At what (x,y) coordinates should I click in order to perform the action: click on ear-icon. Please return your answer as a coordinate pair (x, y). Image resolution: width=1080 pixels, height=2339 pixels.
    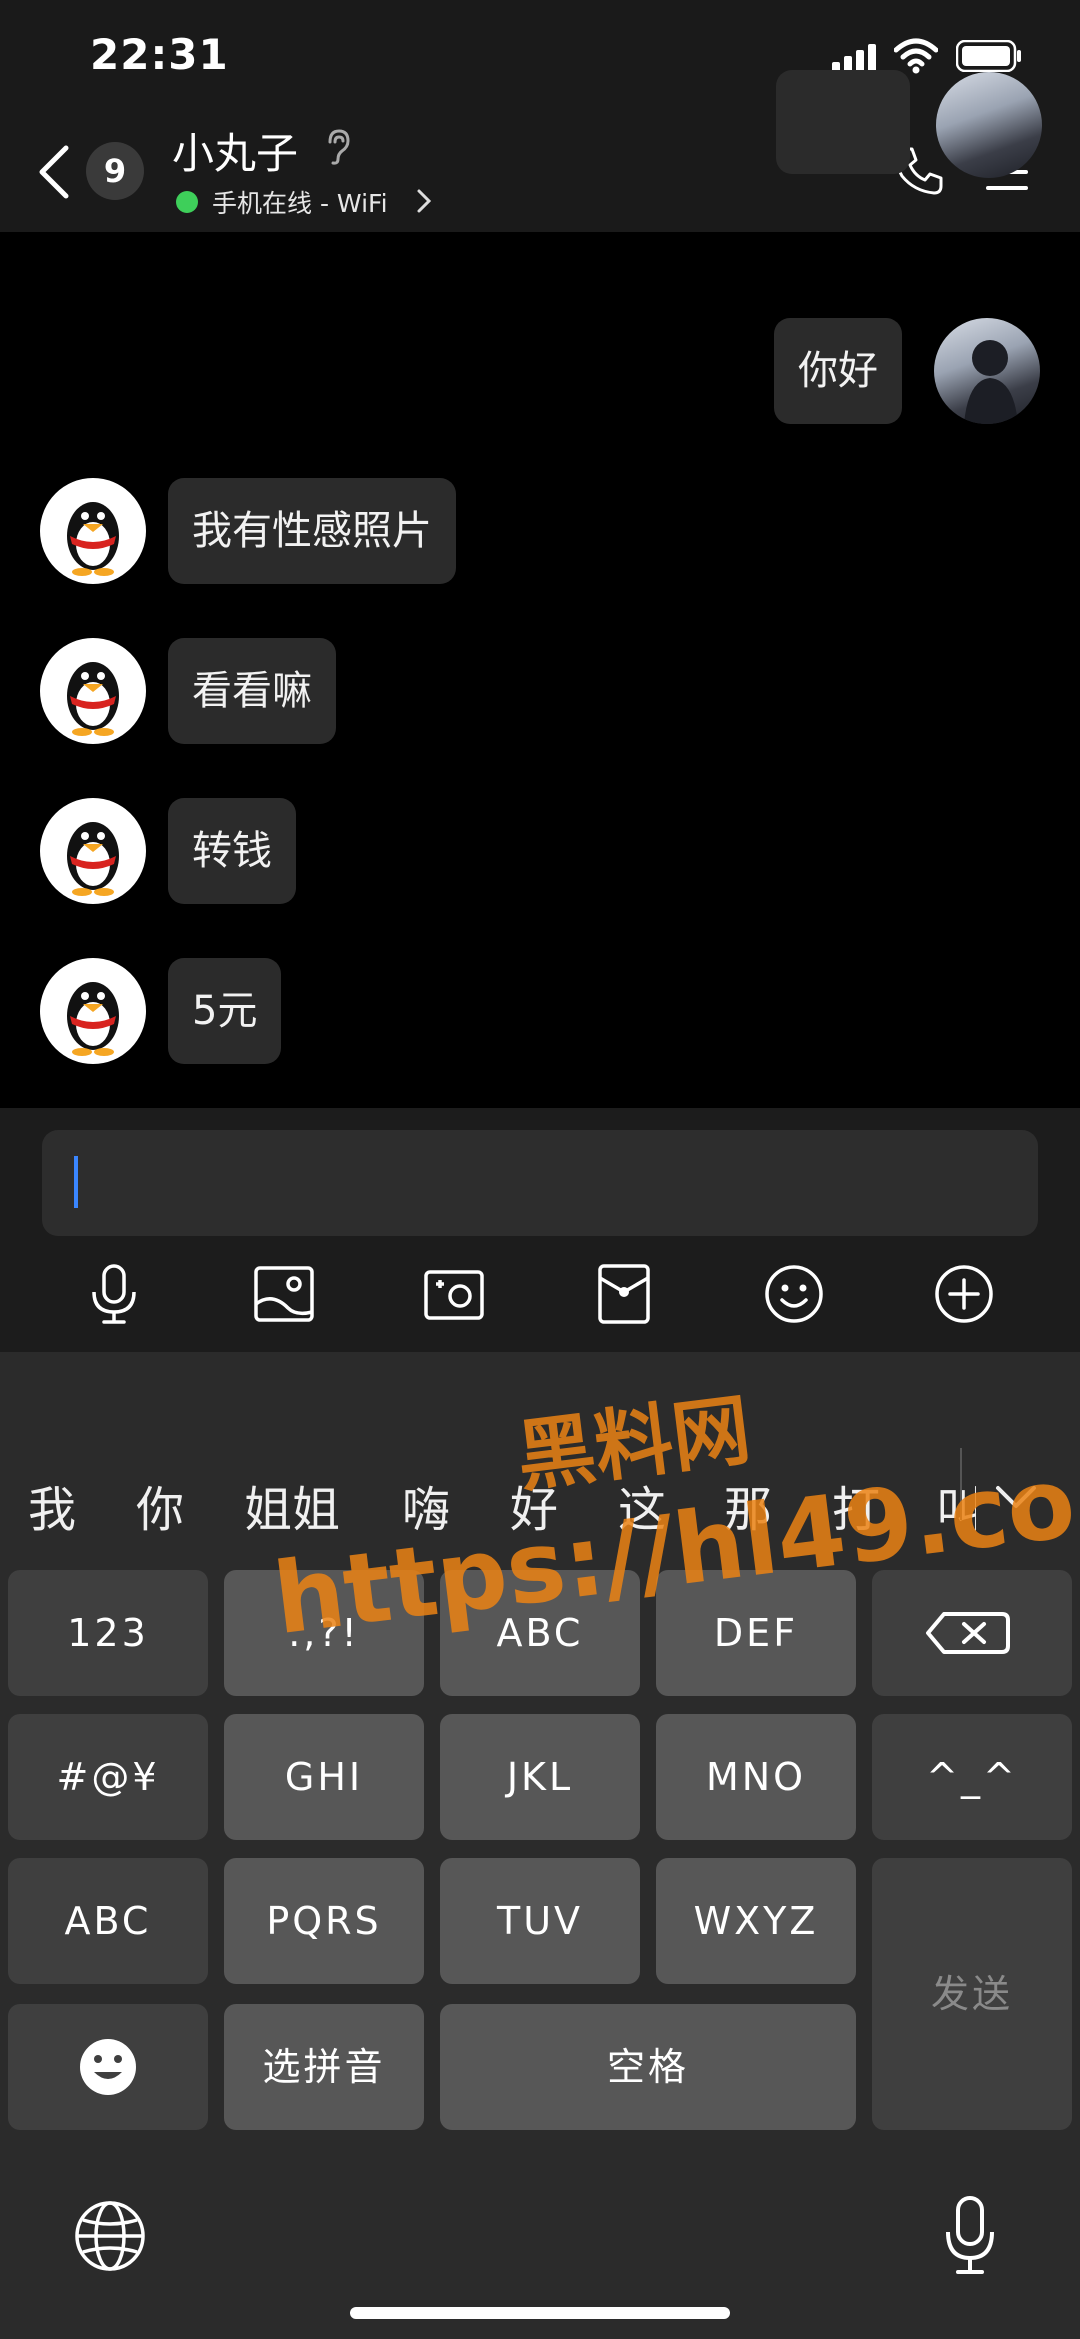
    Looking at the image, I should click on (339, 147).